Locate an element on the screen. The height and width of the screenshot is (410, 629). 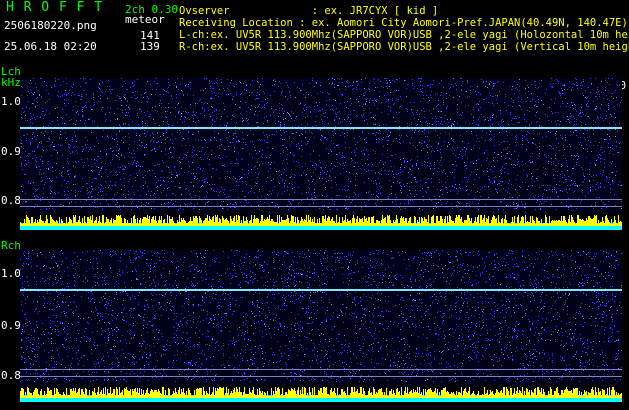
capture-datetime: 25.06.18 02:20 is located at coordinates (50, 46).